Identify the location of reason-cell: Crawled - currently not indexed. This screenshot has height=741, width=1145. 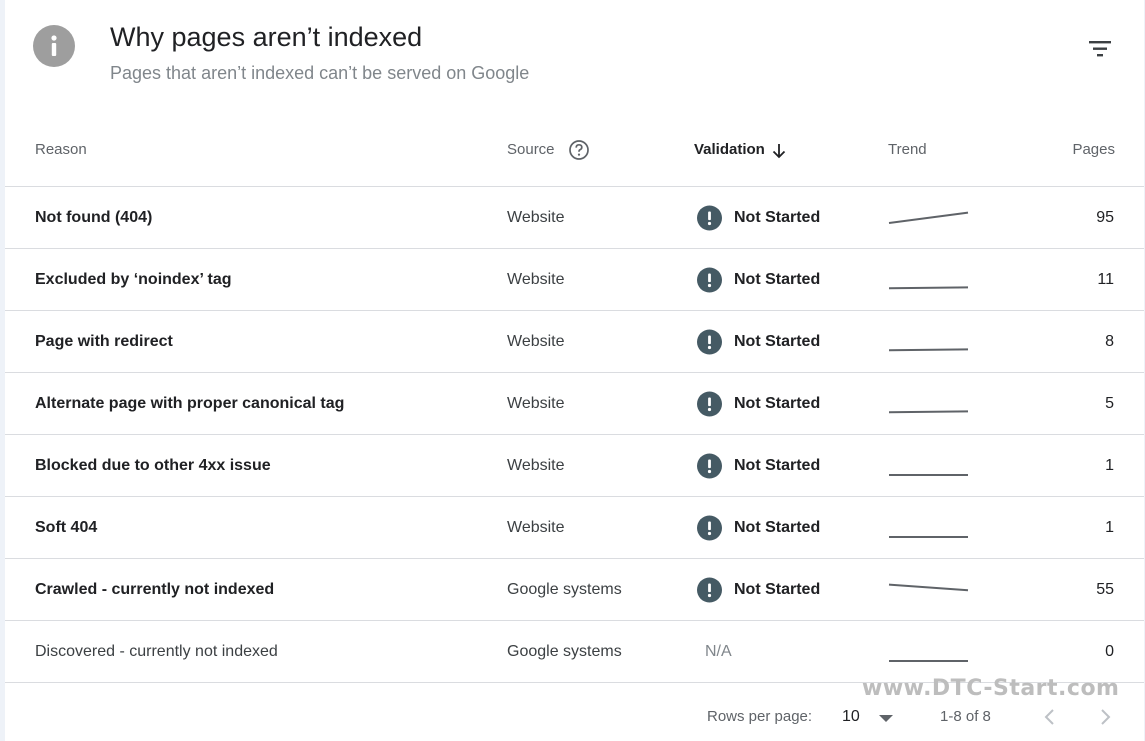
(155, 589).